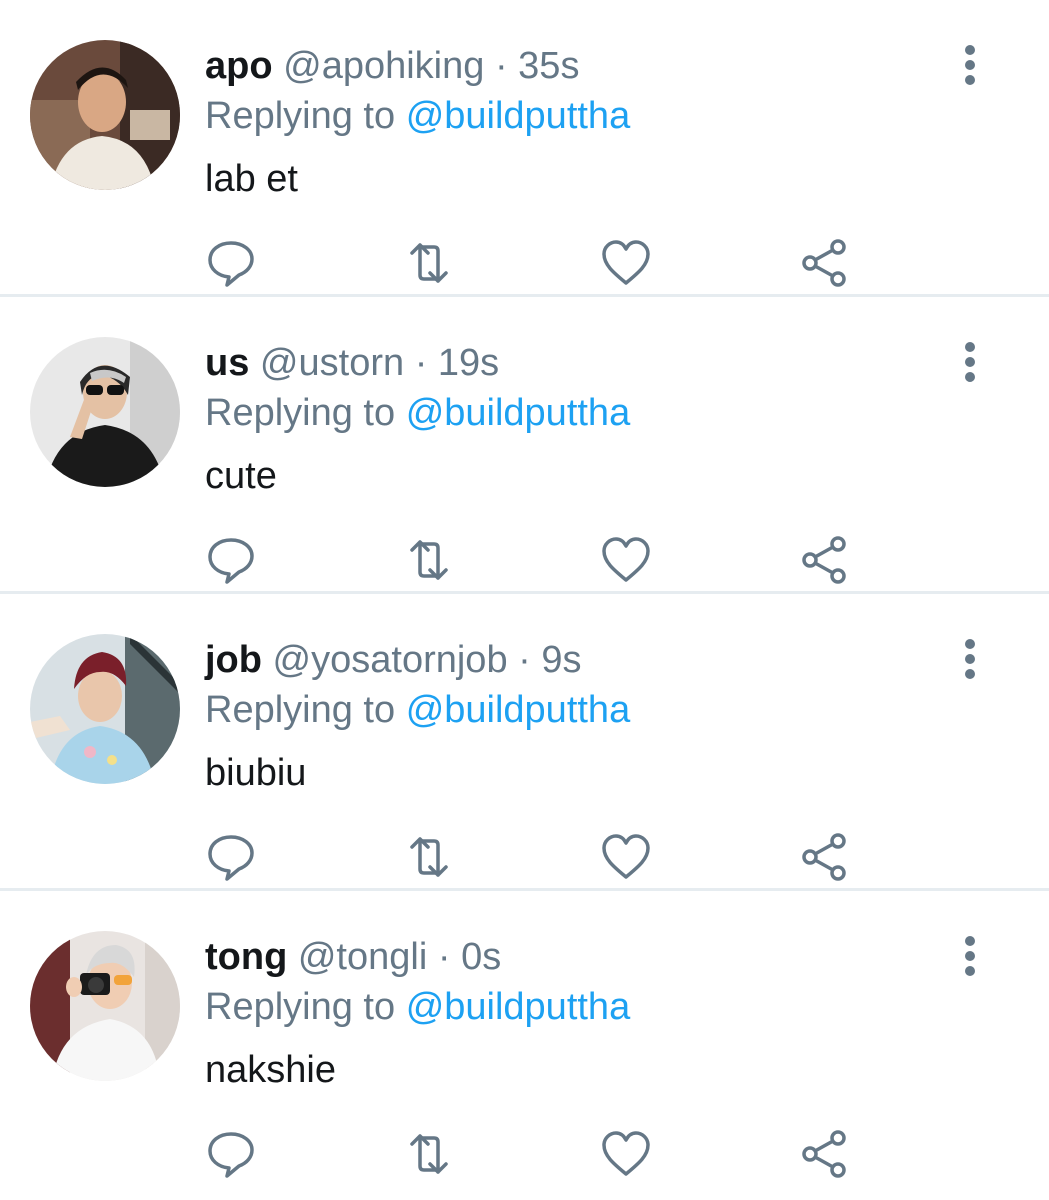 The image size is (1049, 1200). Describe the element at coordinates (251, 179) in the screenshot. I see `tweet-text: lab et` at that location.